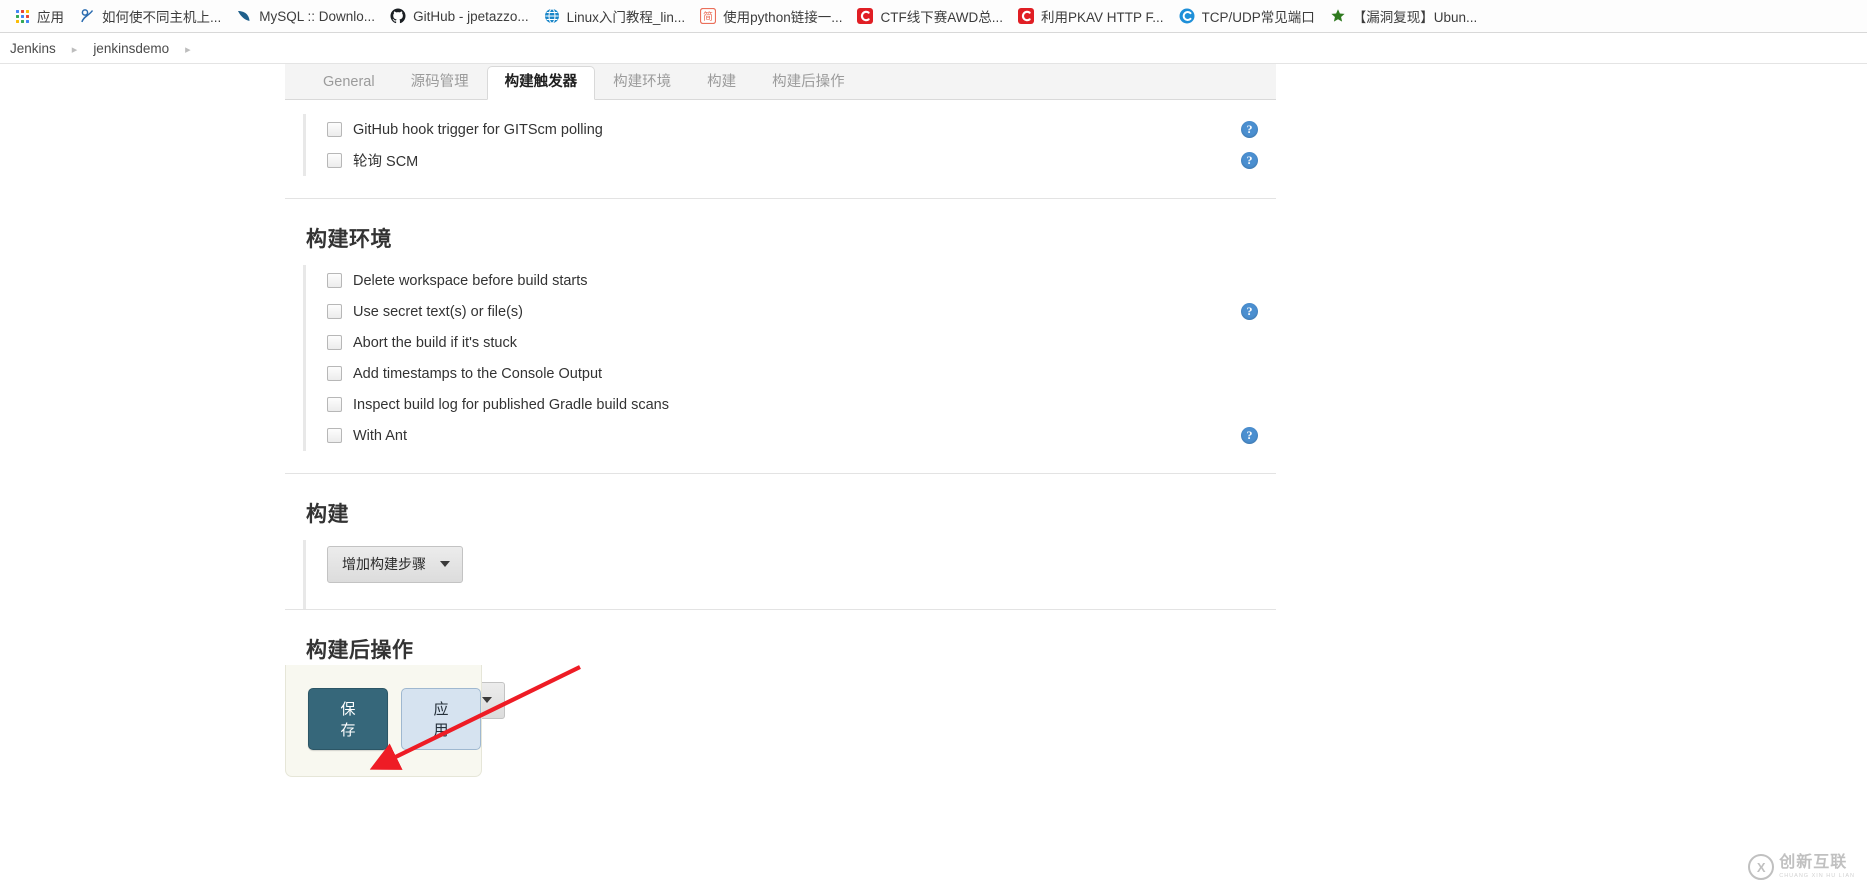 The height and width of the screenshot is (888, 1867). I want to click on star-icon, so click(1338, 16).